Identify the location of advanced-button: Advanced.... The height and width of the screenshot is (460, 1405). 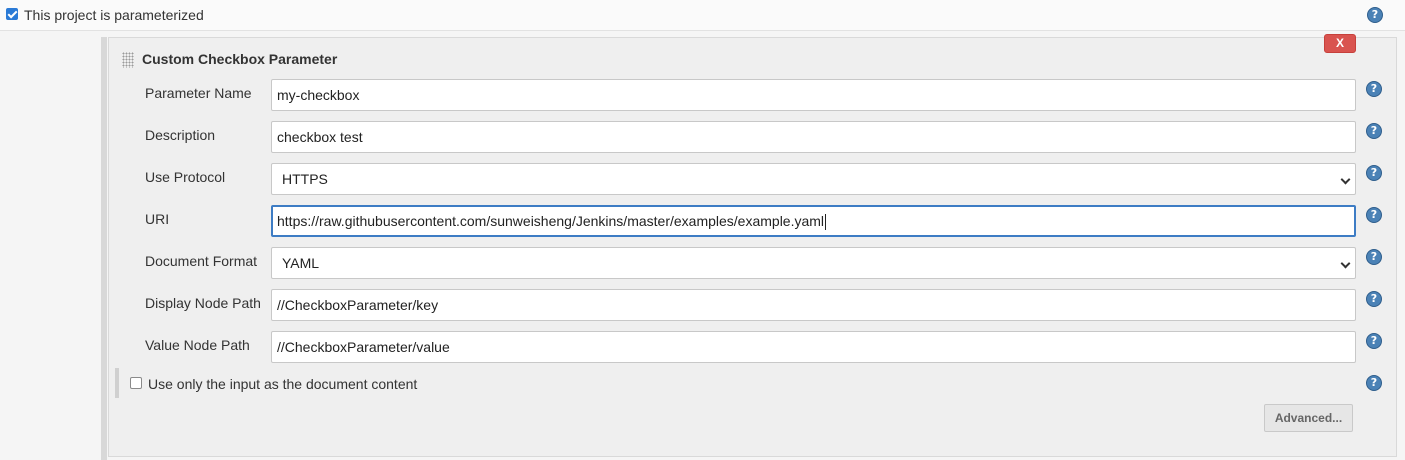
(1308, 418).